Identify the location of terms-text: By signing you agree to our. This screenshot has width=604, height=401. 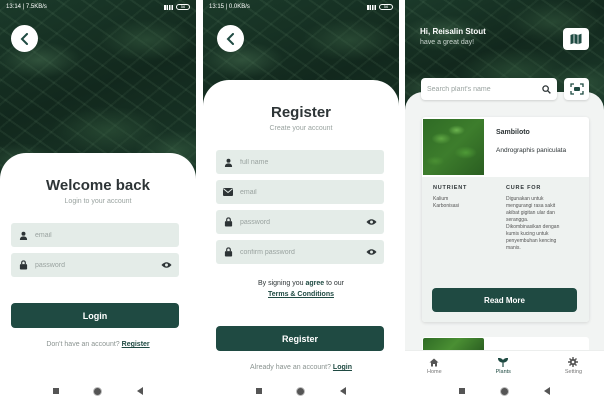
(301, 283).